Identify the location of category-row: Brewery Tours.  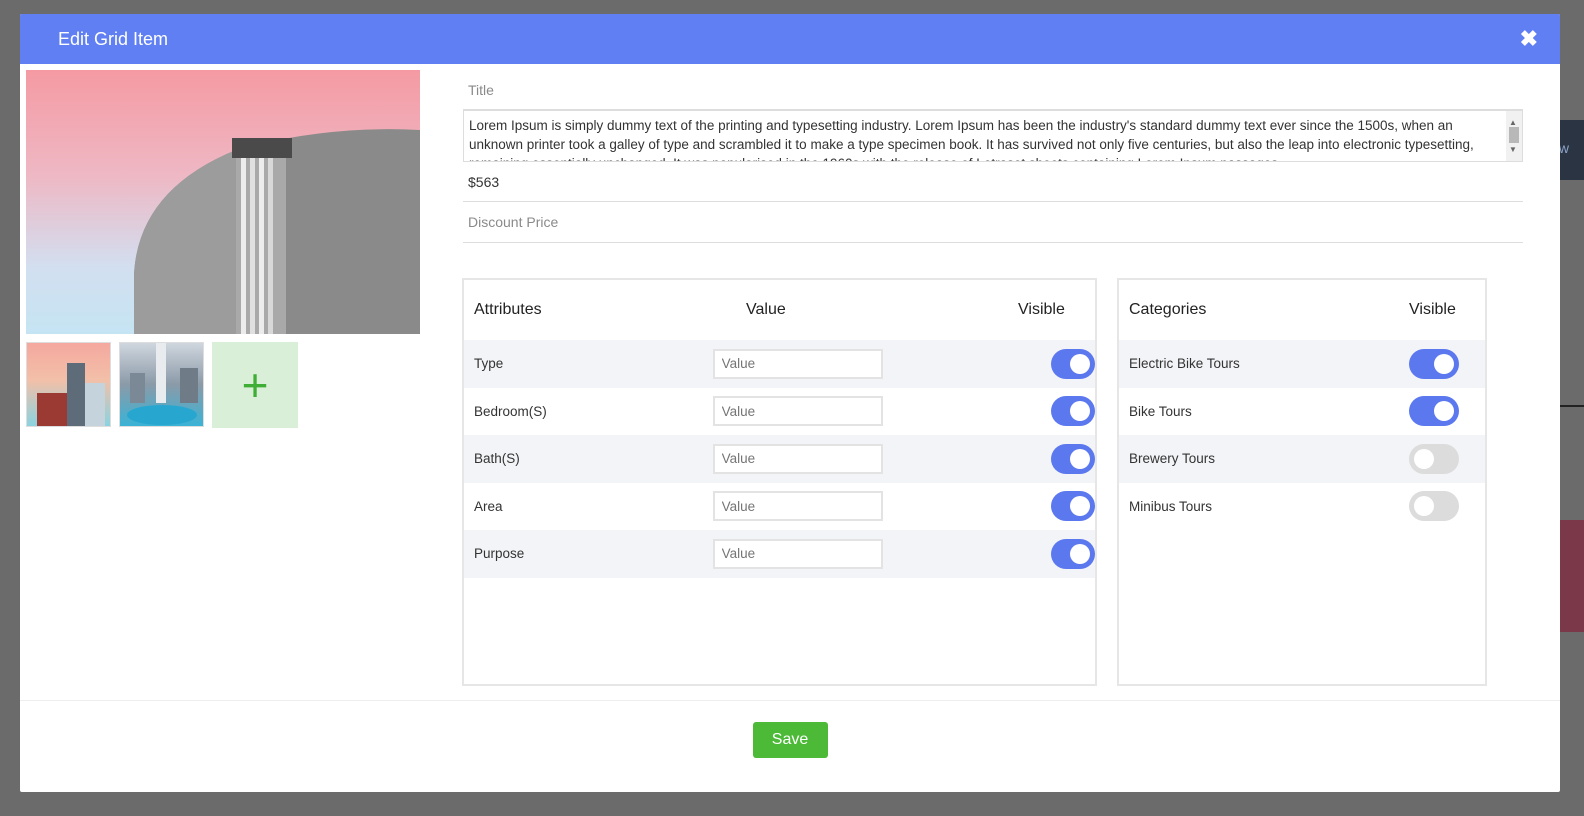
(1302, 459).